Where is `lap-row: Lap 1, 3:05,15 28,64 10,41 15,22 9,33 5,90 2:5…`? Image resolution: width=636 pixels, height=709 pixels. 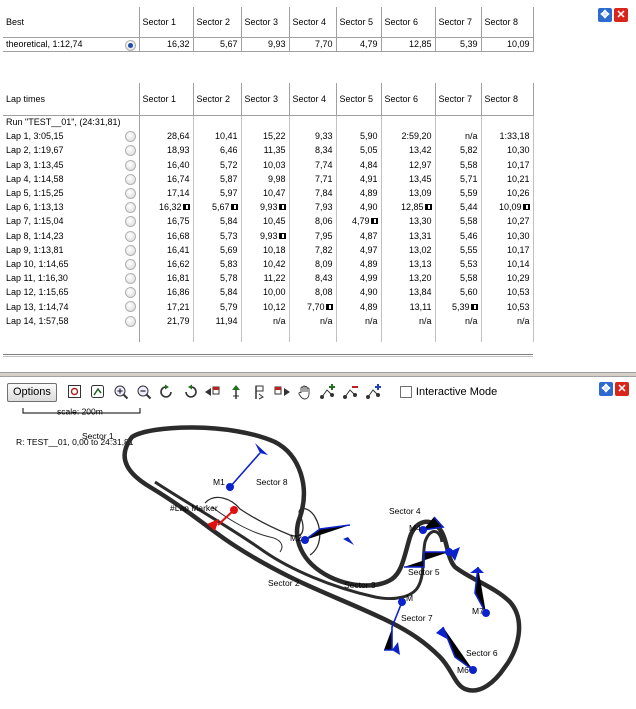
lap-row: Lap 1, 3:05,15 28,64 10,41 15,22 9,33 5,90 2:5… is located at coordinates (268, 136).